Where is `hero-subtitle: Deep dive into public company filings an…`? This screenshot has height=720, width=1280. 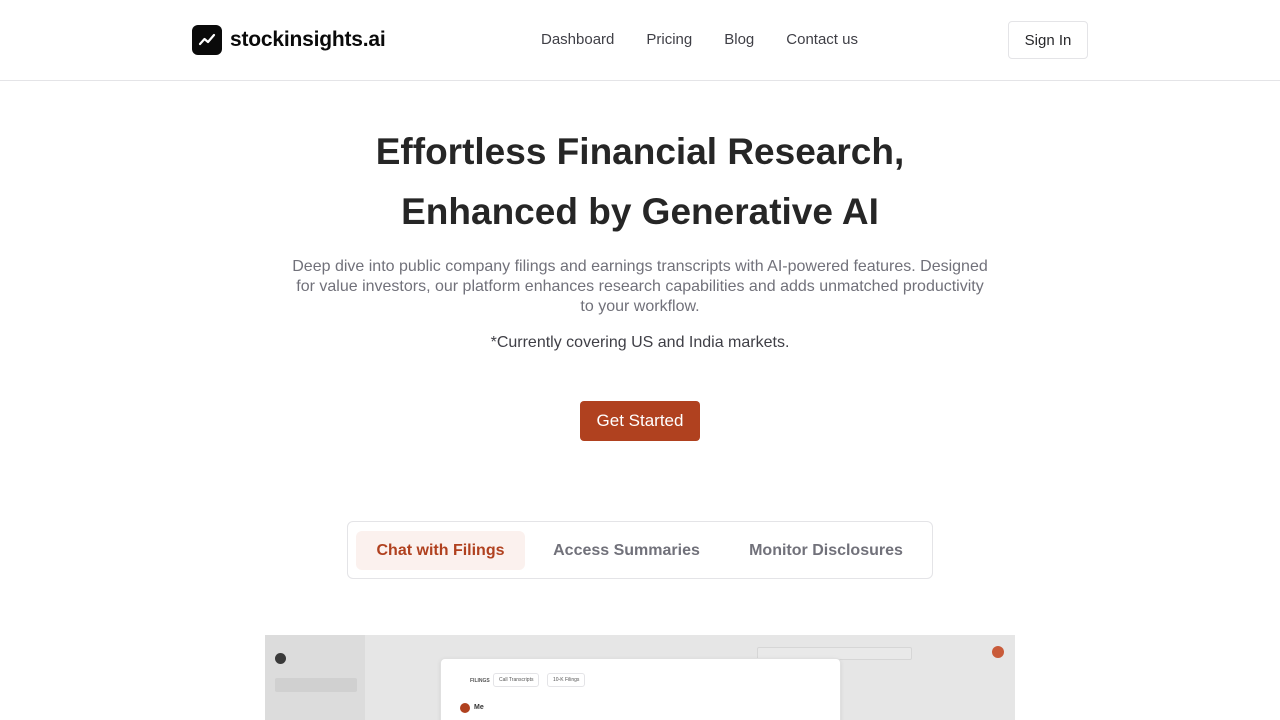
hero-subtitle: Deep dive into public company filings an… is located at coordinates (640, 286).